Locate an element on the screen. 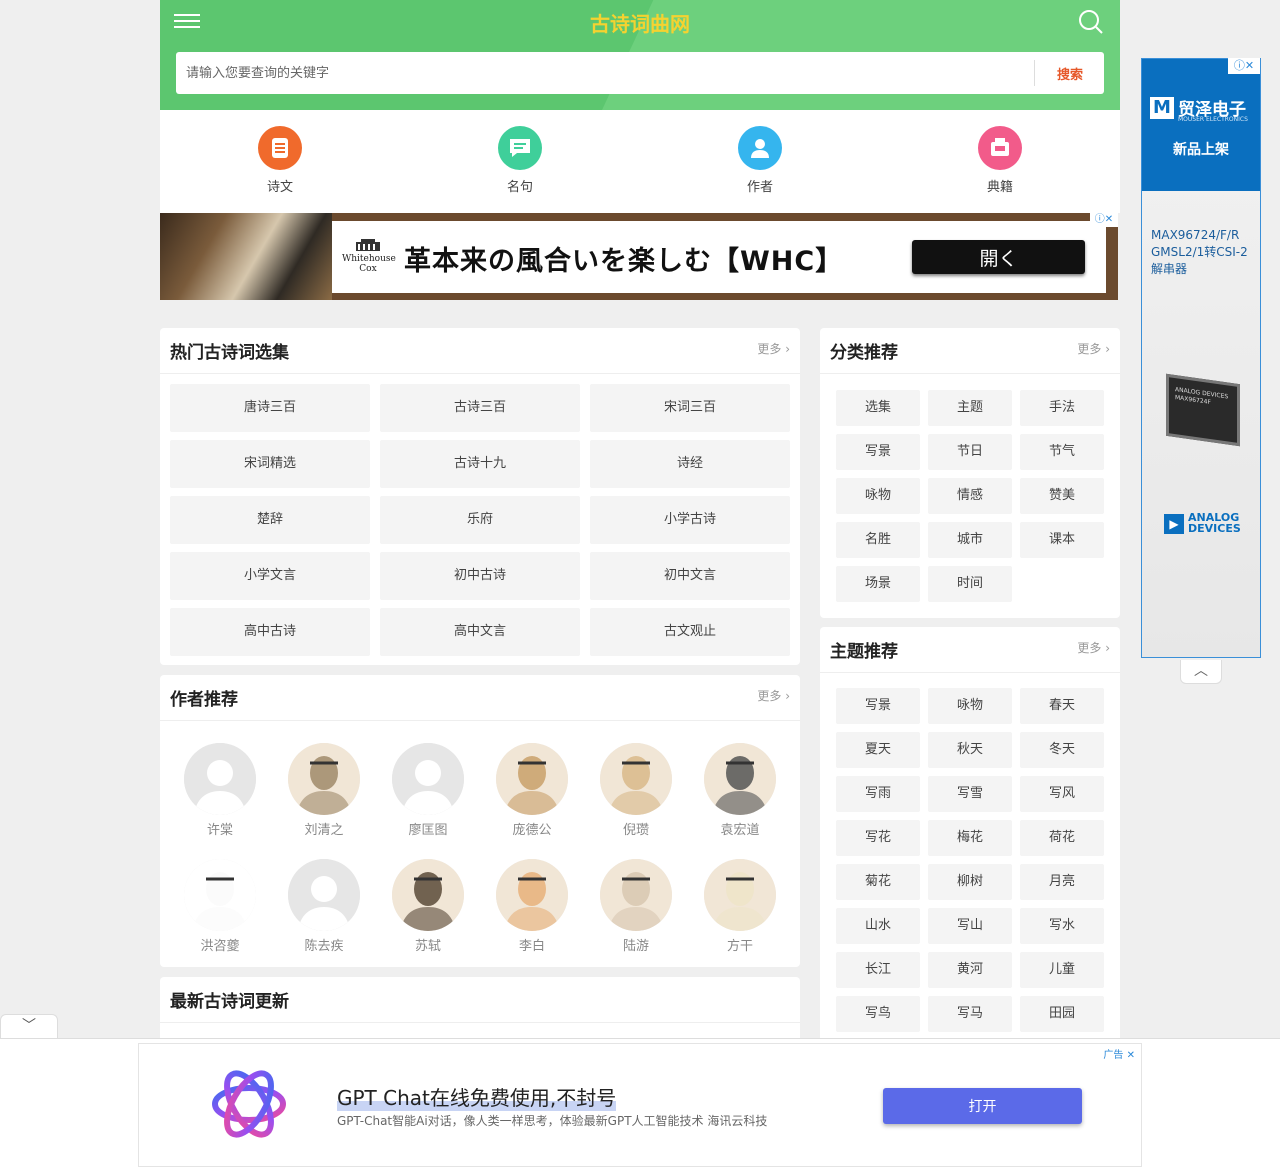 This screenshot has width=1280, height=1167. category-button: 选集 is located at coordinates (878, 408).